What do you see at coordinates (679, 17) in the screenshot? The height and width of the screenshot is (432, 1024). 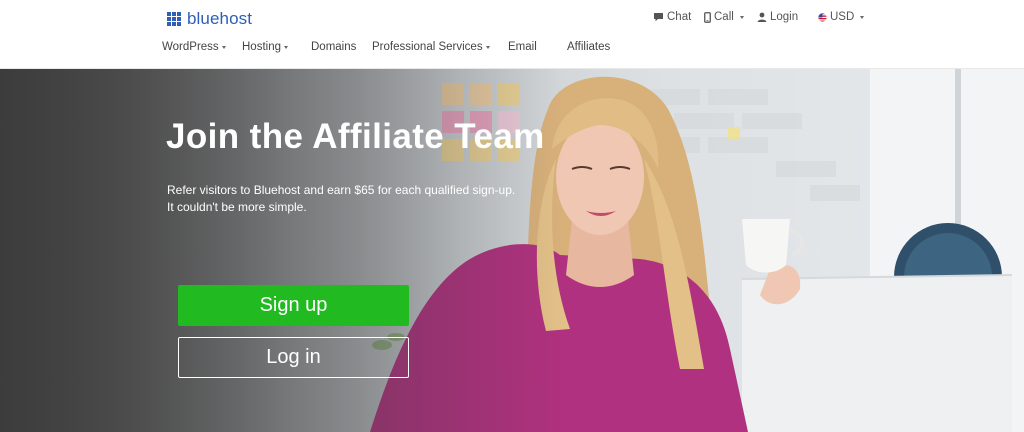 I see `chat-label: Chat` at bounding box center [679, 17].